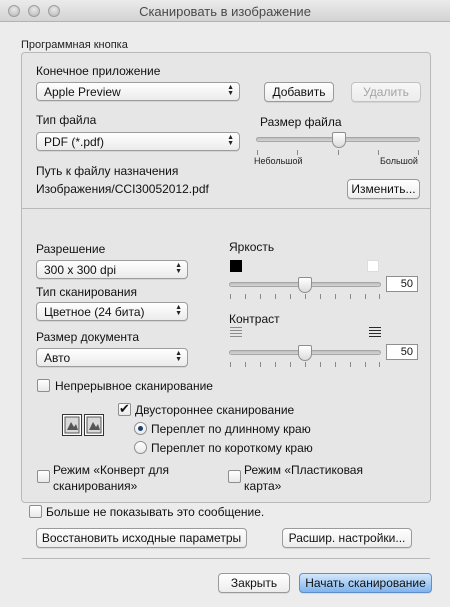 This screenshot has width=450, height=607. I want to click on dont-show-label: Больше не показывать это сообщение., so click(155, 512).